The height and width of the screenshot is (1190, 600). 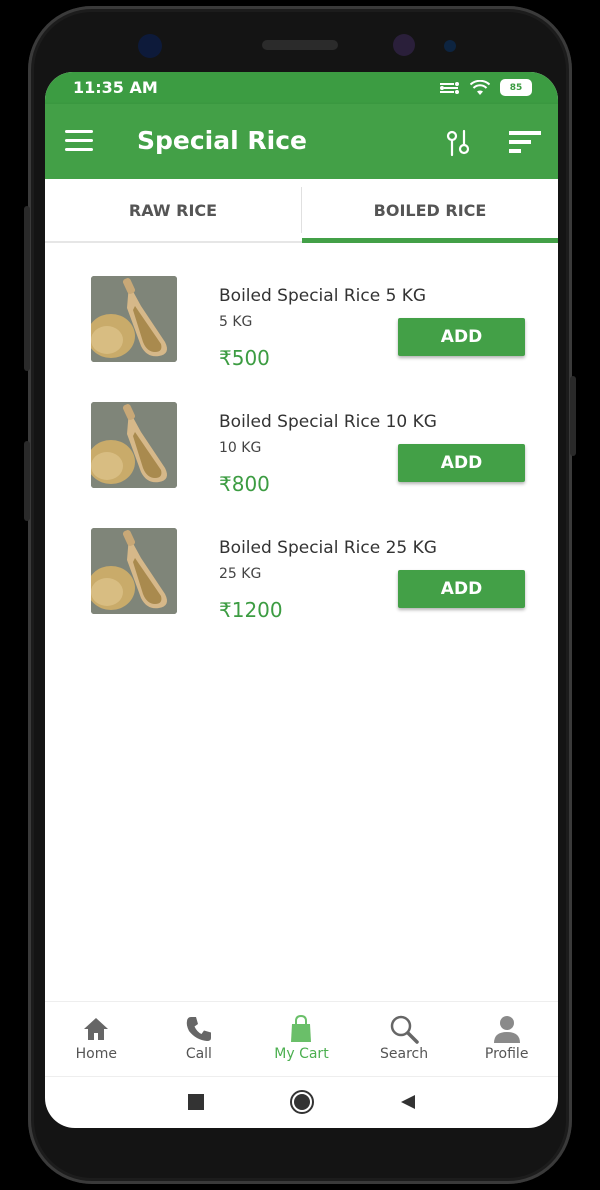 I want to click on product-price: ₹500, so click(x=244, y=358).